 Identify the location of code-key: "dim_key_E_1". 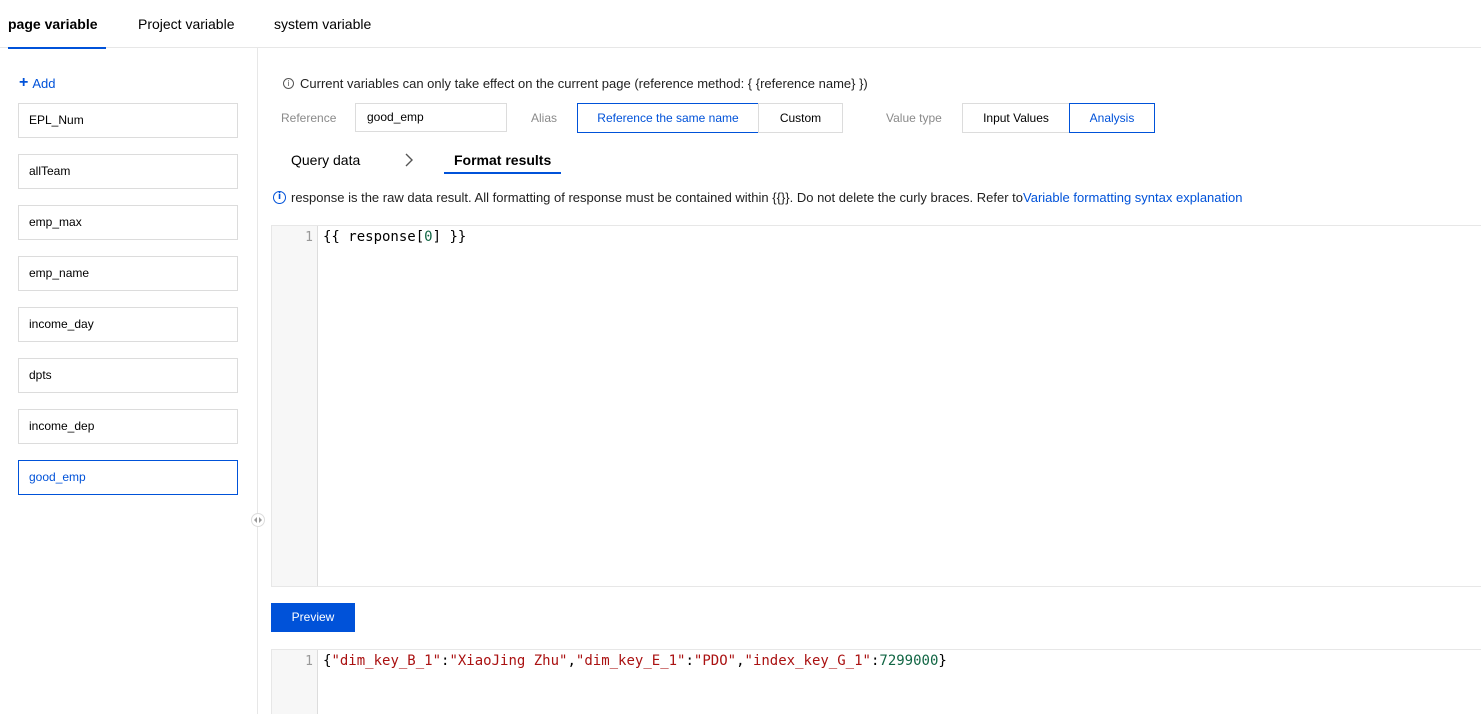
(630, 661).